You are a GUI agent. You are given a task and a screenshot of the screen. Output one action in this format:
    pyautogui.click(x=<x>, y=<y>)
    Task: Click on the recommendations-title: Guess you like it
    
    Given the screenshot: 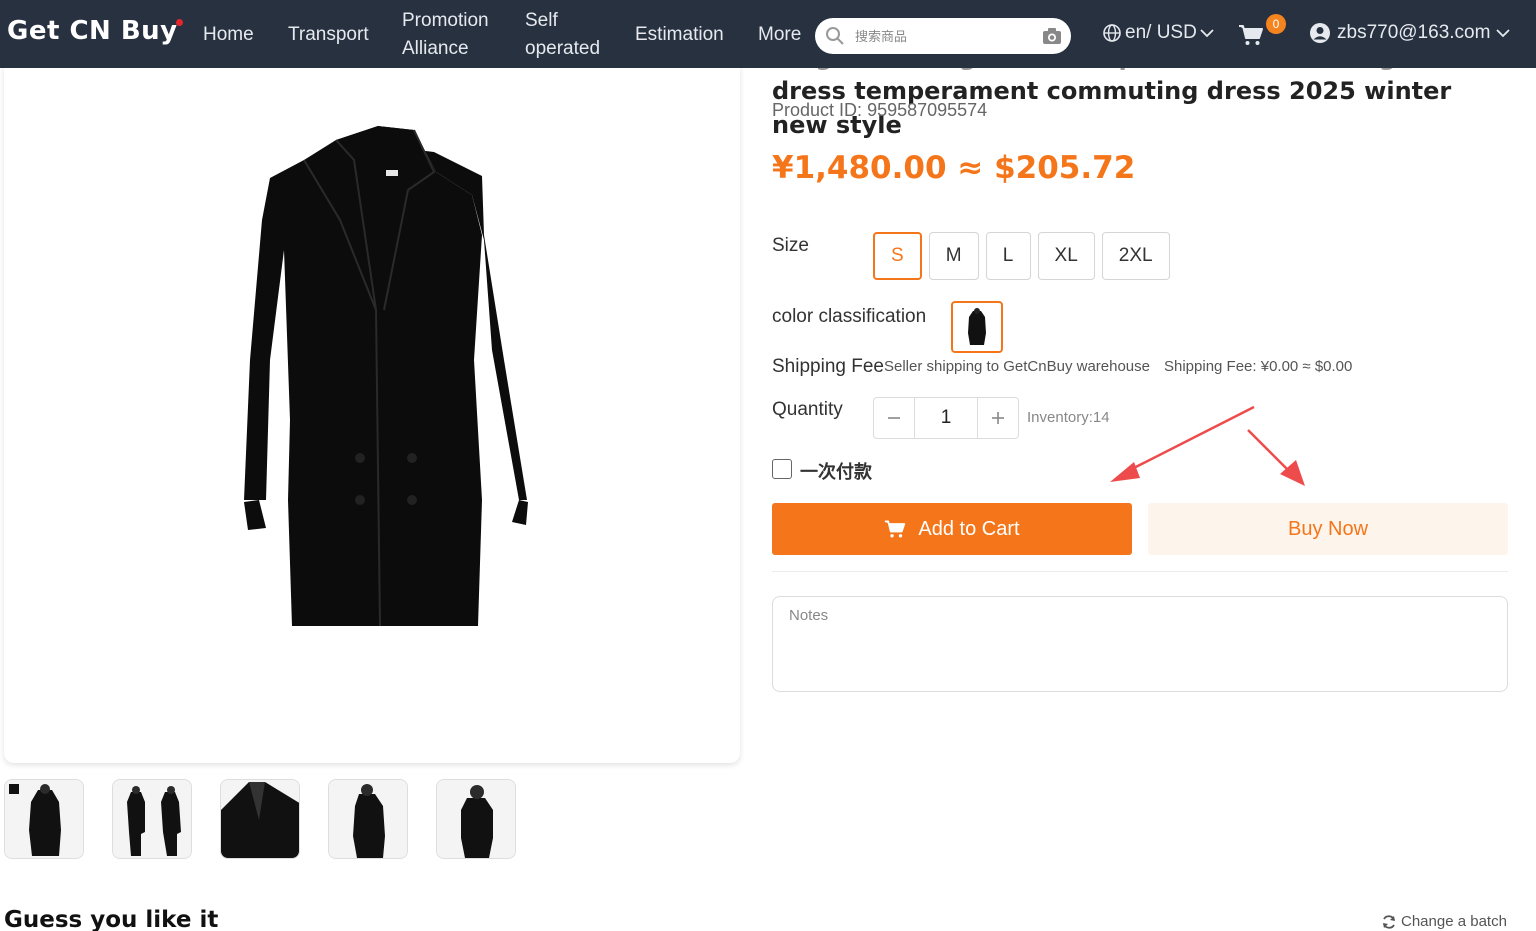 What is the action you would take?
    pyautogui.click(x=111, y=919)
    